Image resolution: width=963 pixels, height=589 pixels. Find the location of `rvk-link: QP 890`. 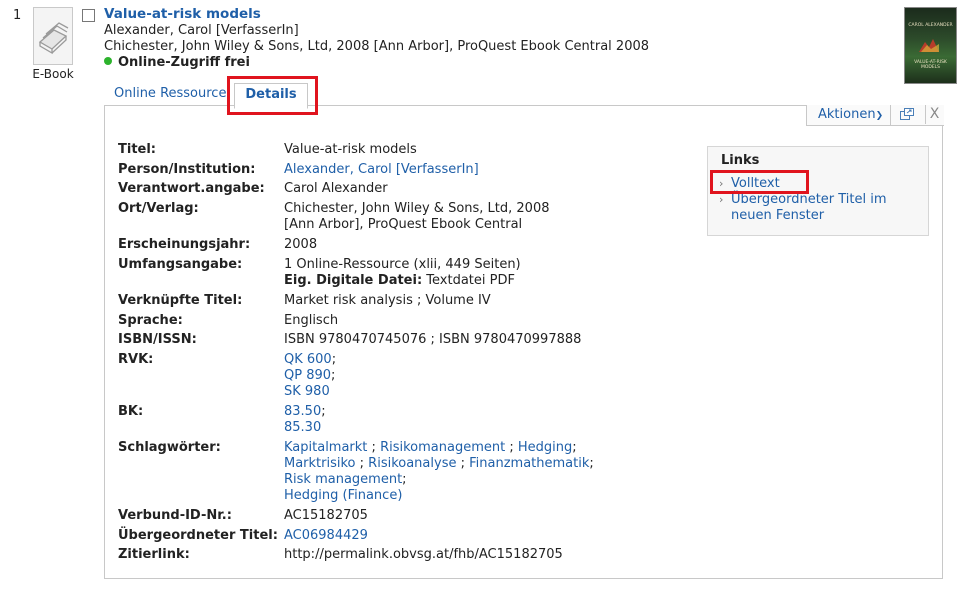

rvk-link: QP 890 is located at coordinates (307, 375).